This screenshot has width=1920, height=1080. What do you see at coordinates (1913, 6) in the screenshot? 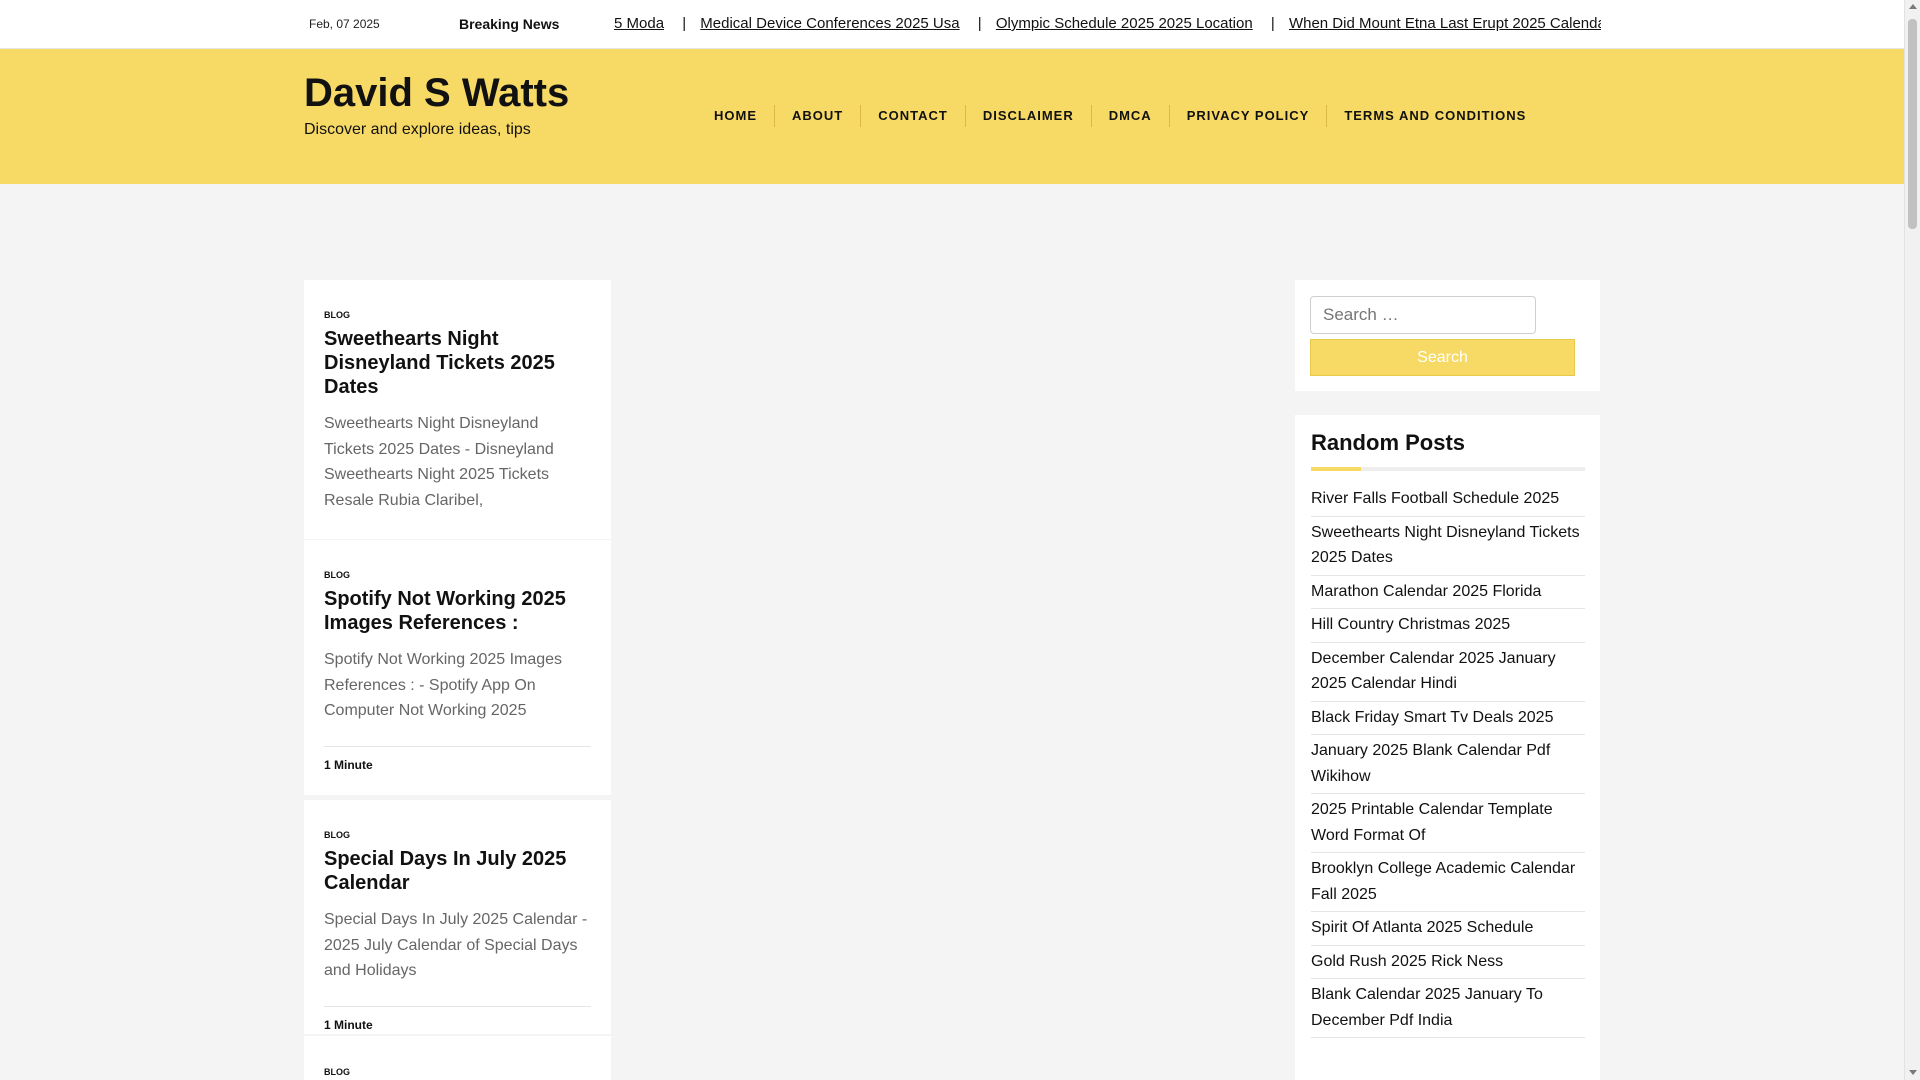
I see `scroll-up-arrow-icon` at bounding box center [1913, 6].